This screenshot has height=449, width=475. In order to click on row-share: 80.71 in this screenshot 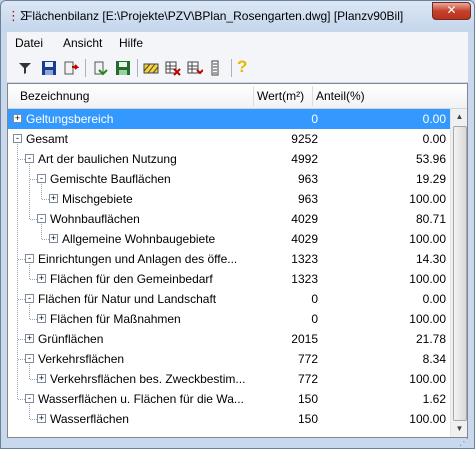, I will do `click(430, 219)`.